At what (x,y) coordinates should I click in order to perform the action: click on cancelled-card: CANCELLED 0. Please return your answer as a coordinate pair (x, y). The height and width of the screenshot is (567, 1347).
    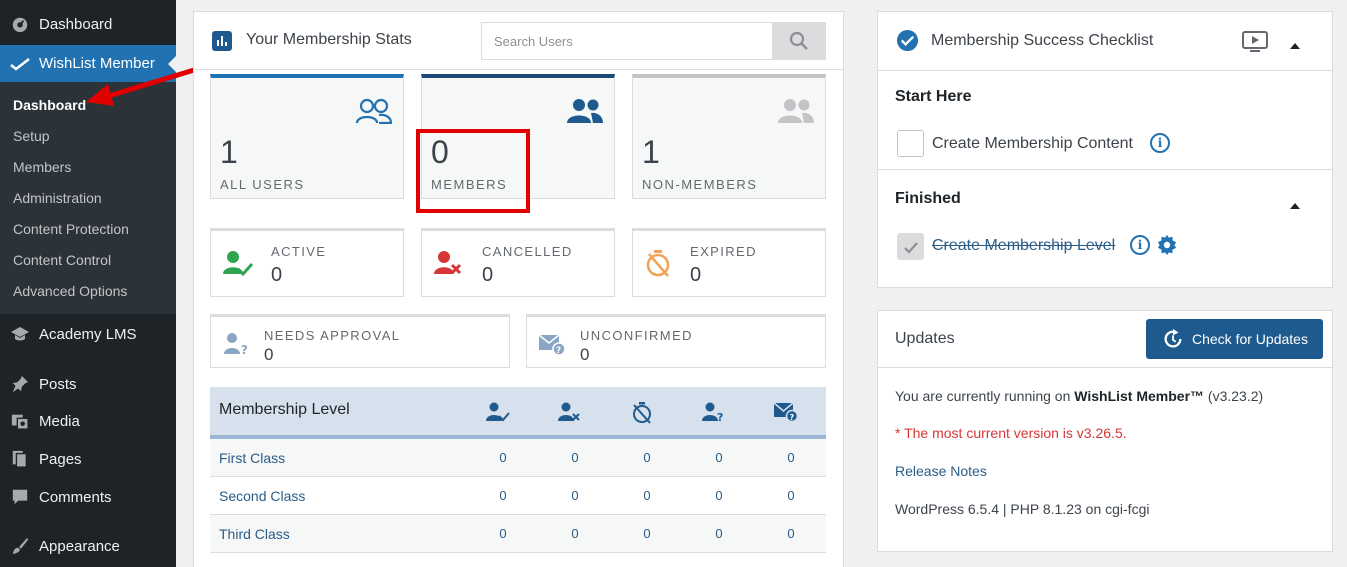
    Looking at the image, I should click on (518, 262).